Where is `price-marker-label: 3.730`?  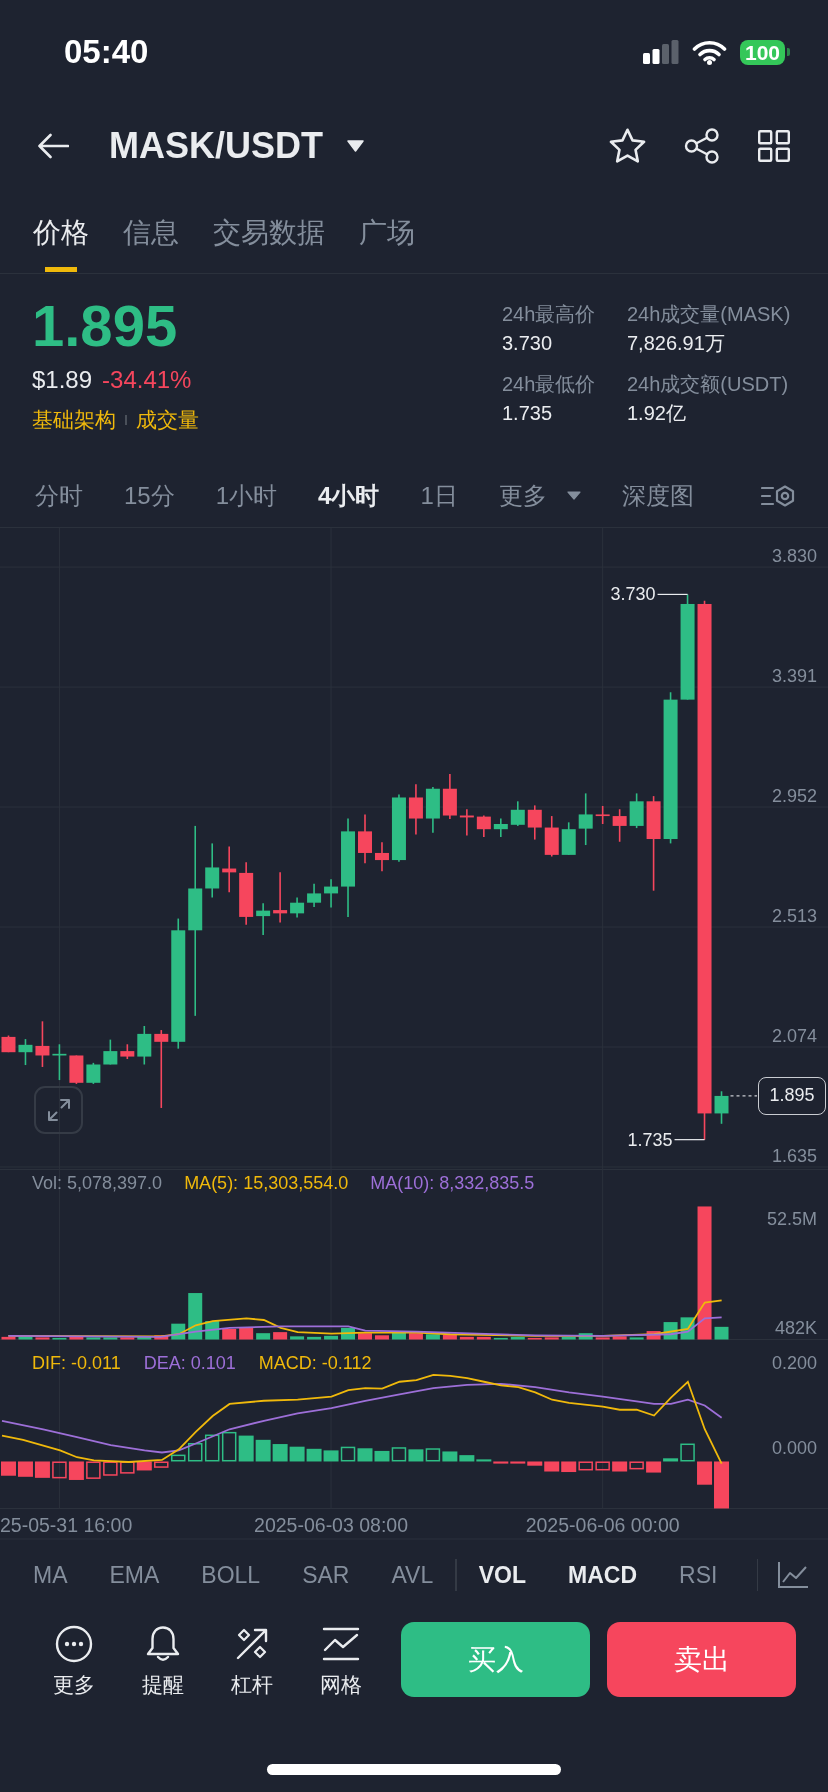
price-marker-label: 3.730 is located at coordinates (633, 594).